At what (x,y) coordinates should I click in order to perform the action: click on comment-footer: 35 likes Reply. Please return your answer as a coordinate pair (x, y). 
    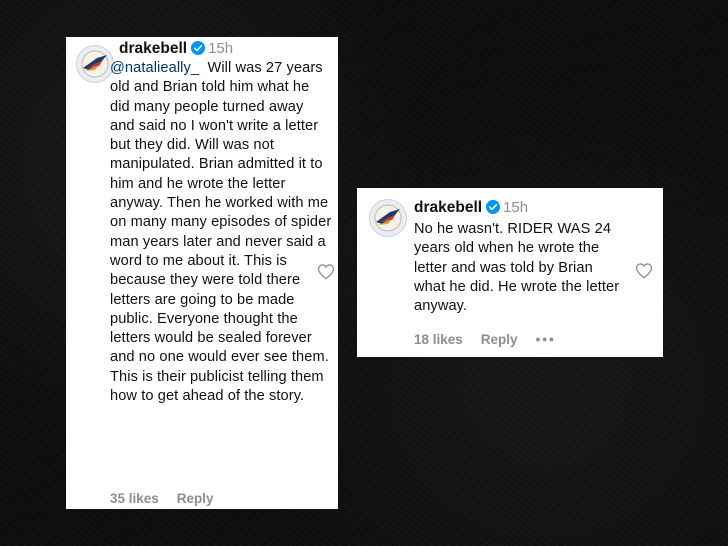
    Looking at the image, I should click on (171, 498).